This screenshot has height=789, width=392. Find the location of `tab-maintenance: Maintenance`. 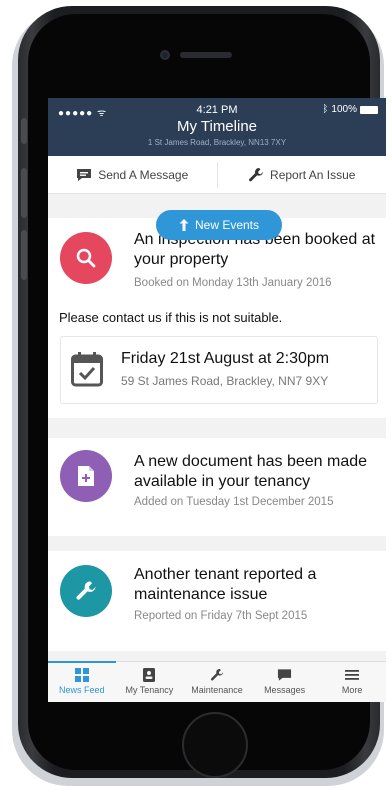

tab-maintenance: Maintenance is located at coordinates (217, 682).